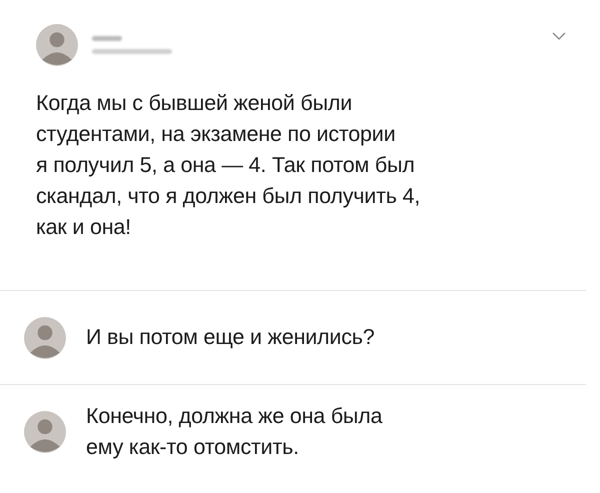  Describe the element at coordinates (234, 432) in the screenshot. I see `reply-text: Конечно, должна же она была ему как-то отомстить.` at that location.